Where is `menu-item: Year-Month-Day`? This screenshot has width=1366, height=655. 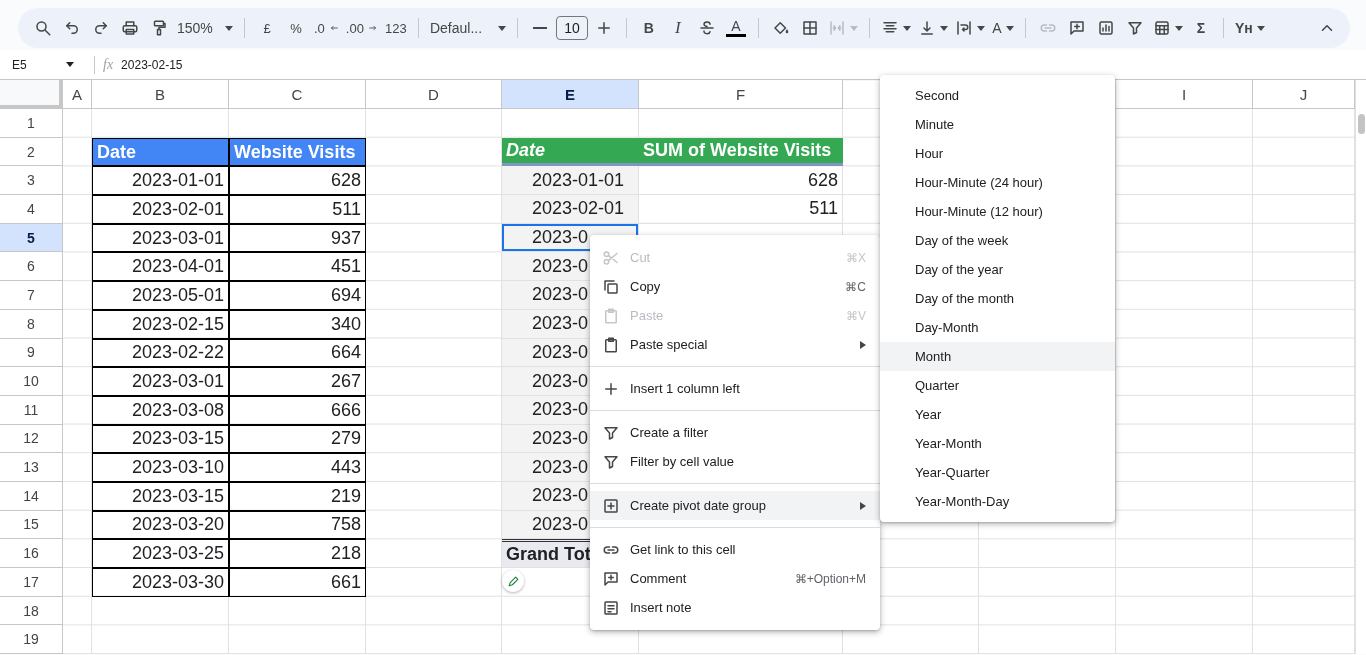
menu-item: Year-Month-Day is located at coordinates (997, 501).